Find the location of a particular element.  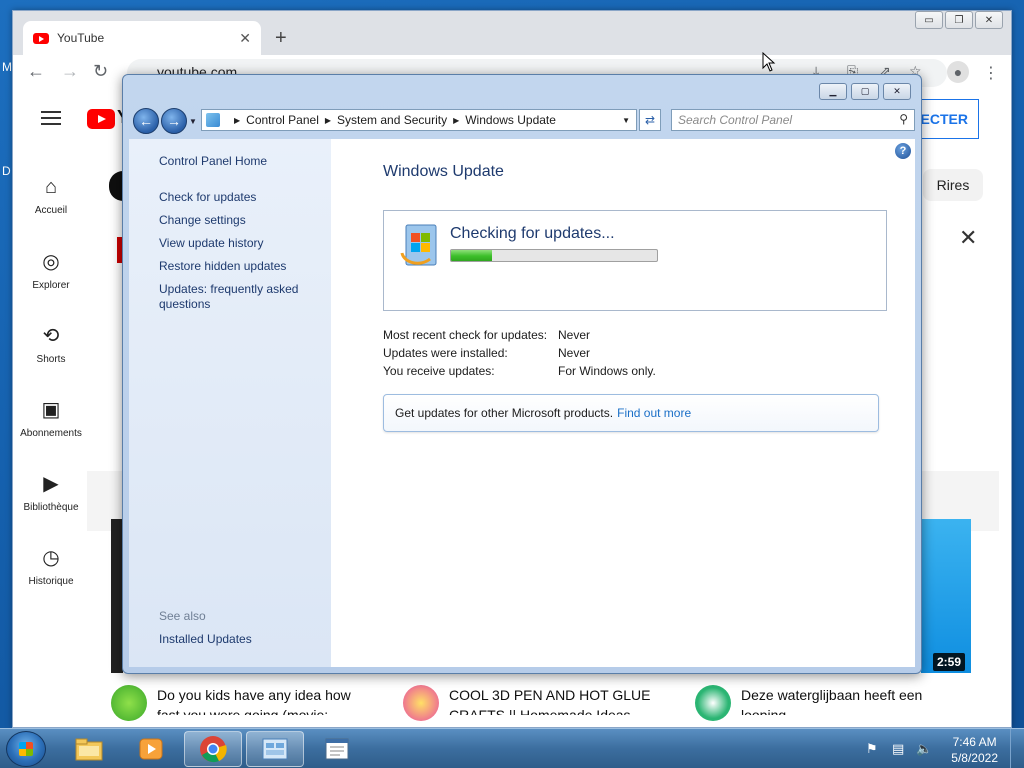

reload-icon: ↻ is located at coordinates (100, 71).